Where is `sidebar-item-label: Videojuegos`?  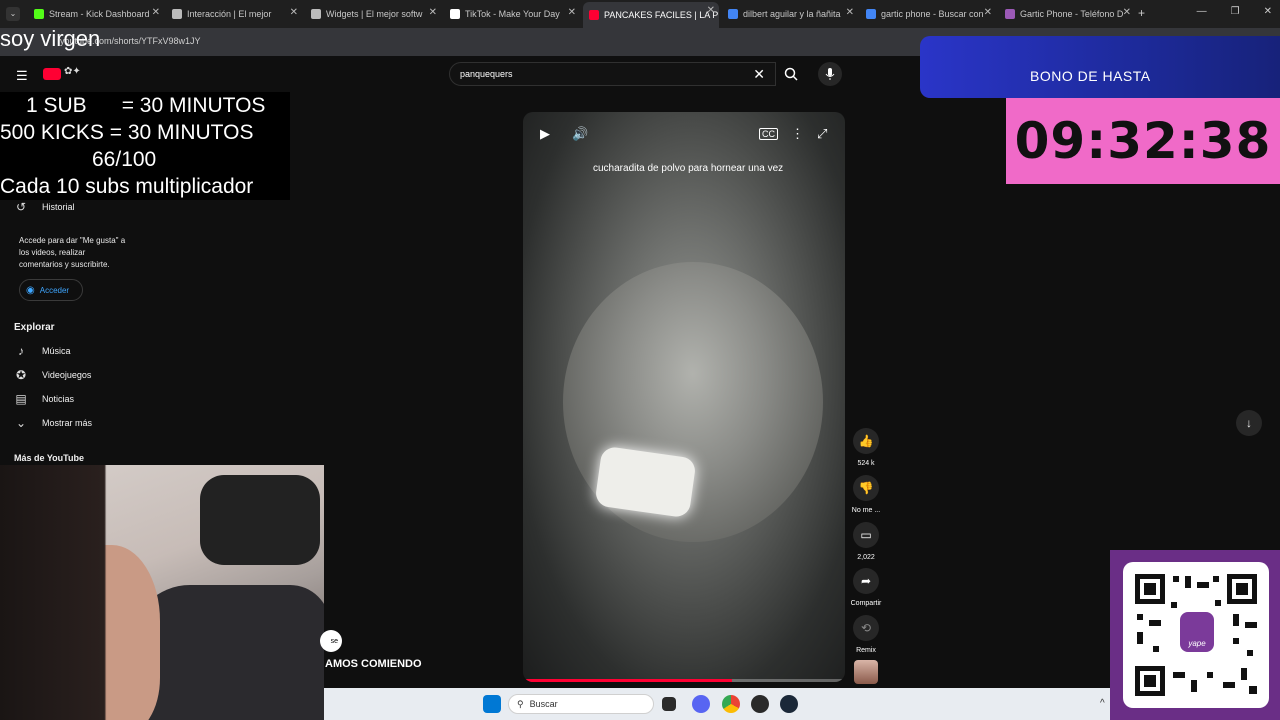
sidebar-item-label: Videojuegos is located at coordinates (67, 375).